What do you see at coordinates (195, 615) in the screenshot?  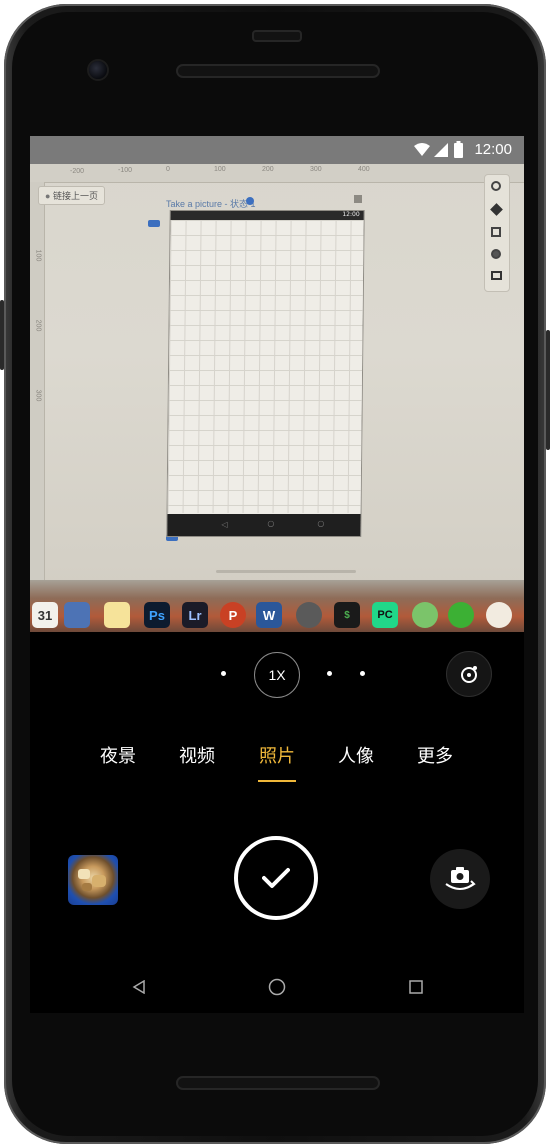 I see `lightroom-icon: Lr` at bounding box center [195, 615].